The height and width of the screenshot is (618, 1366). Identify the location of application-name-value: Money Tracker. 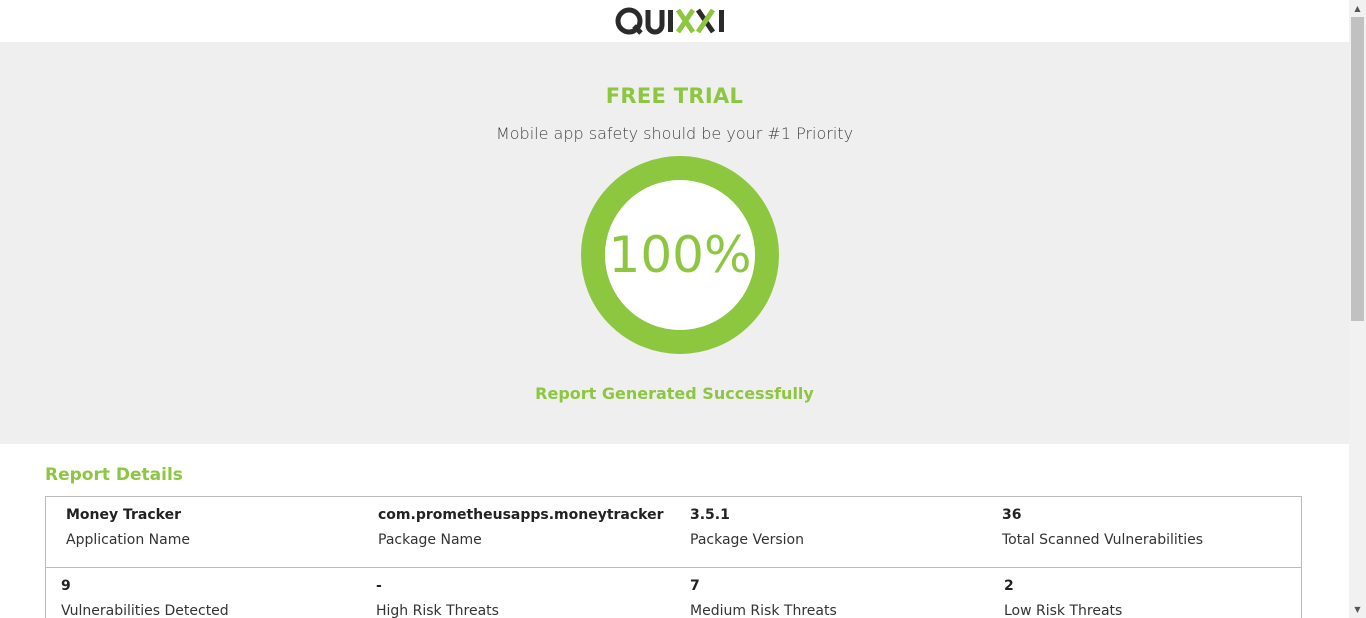
(124, 515).